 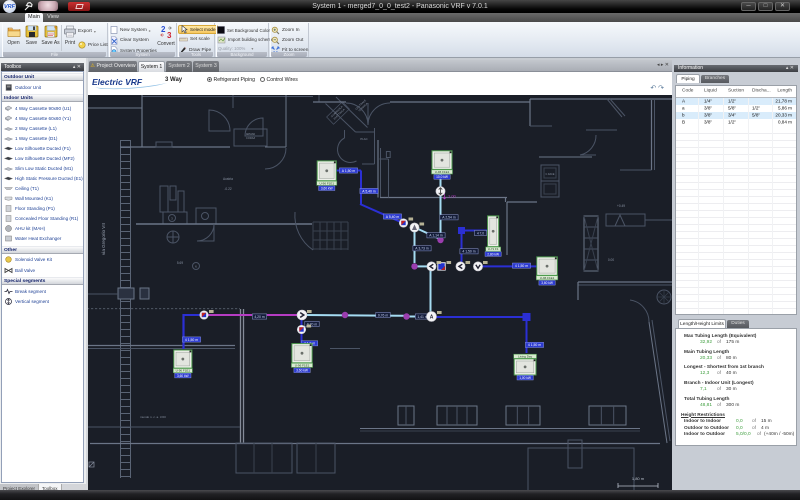 I want to click on svg-text: A, so click(x=432, y=317).